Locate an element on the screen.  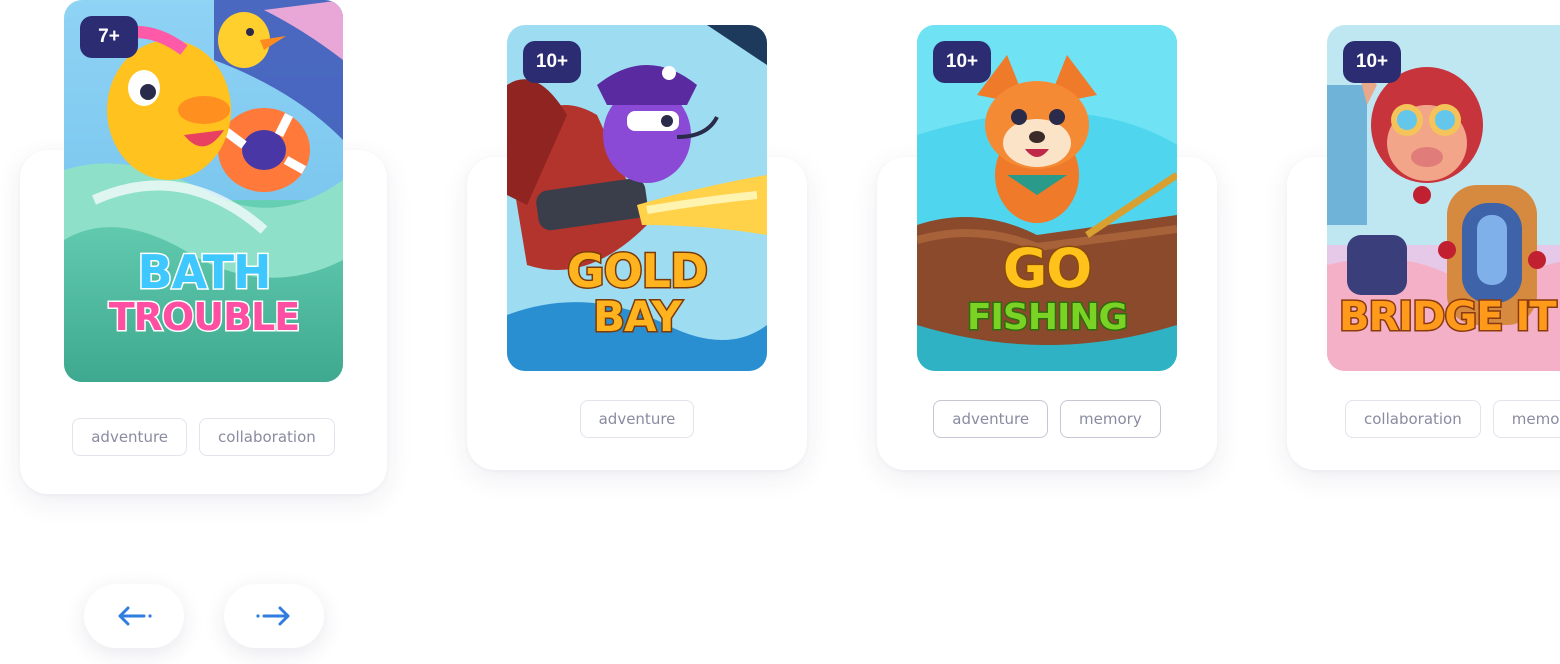
game-art-go-fishing: GO FISHING 10+ is located at coordinates (1047, 198).